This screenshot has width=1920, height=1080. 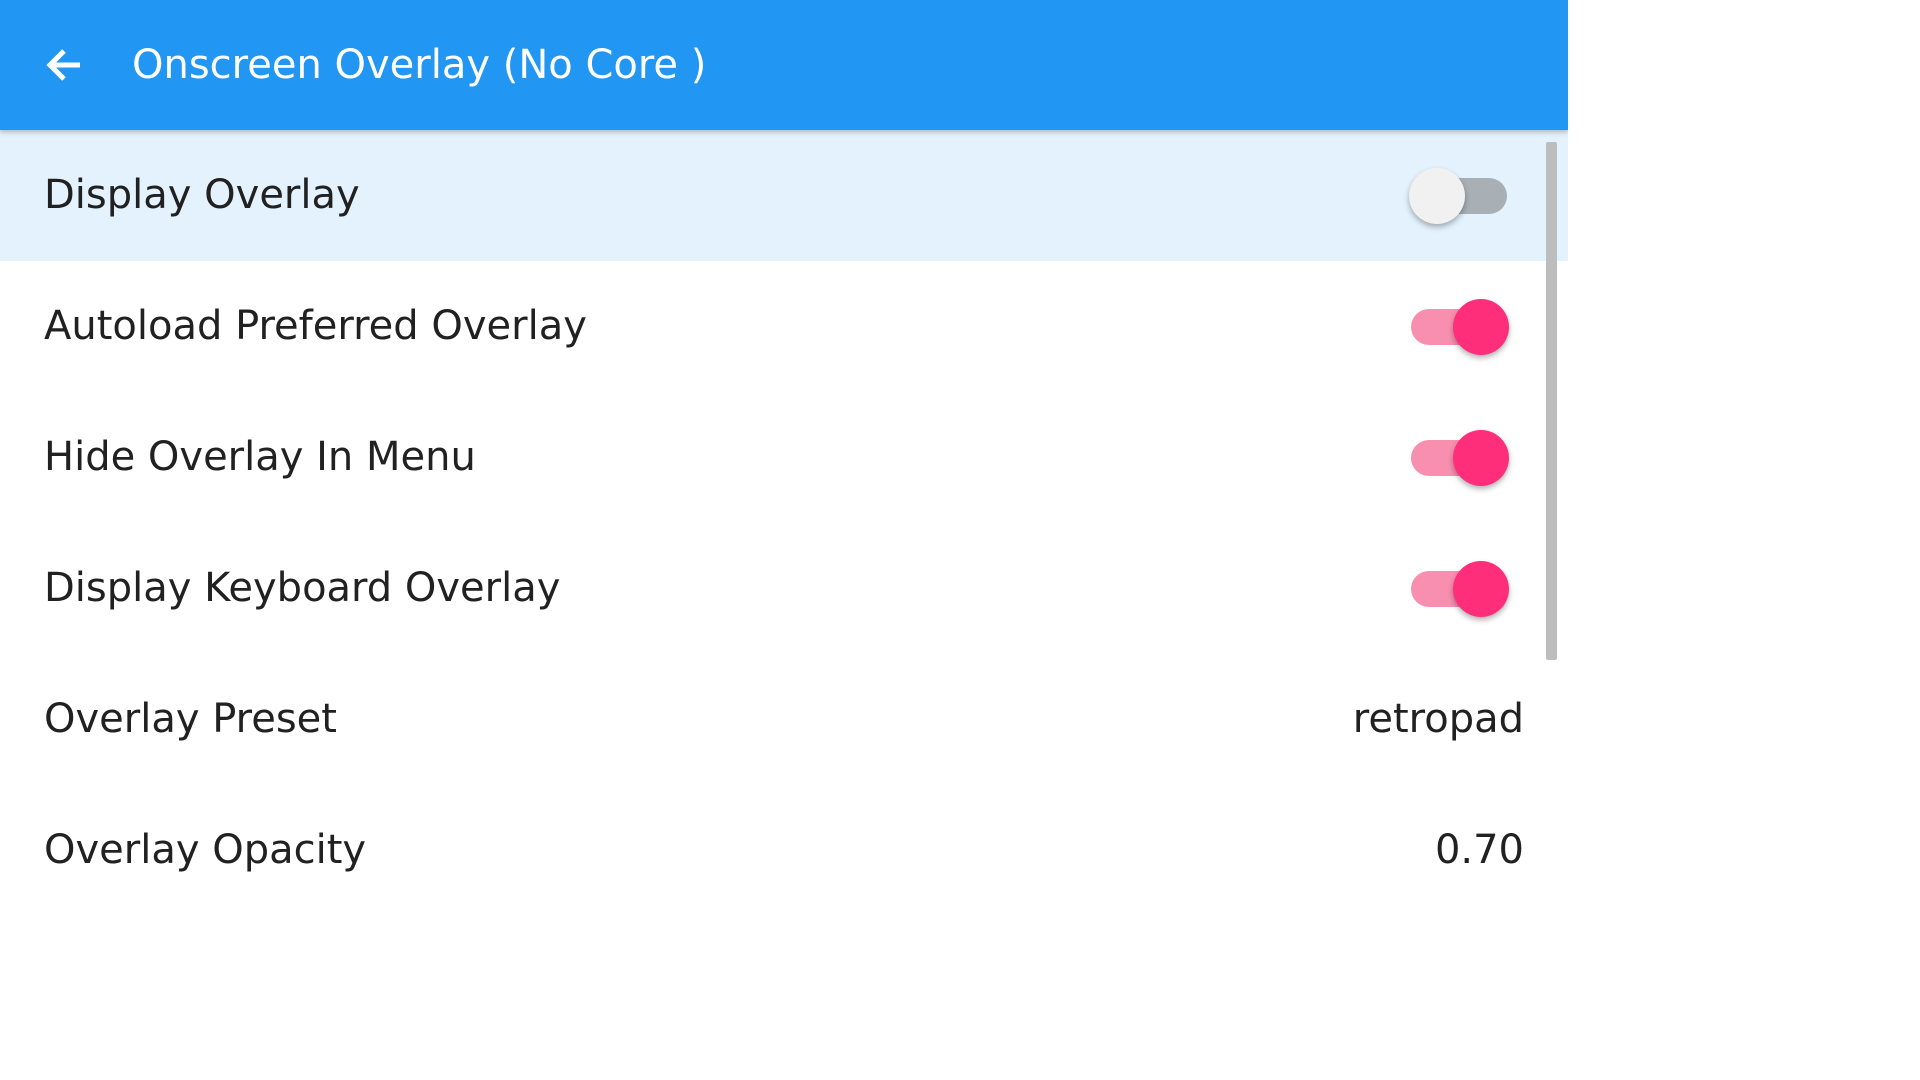 I want to click on setting-row-hide-overlay-in-menu: Hide Overlay In Menu, so click(x=784, y=457).